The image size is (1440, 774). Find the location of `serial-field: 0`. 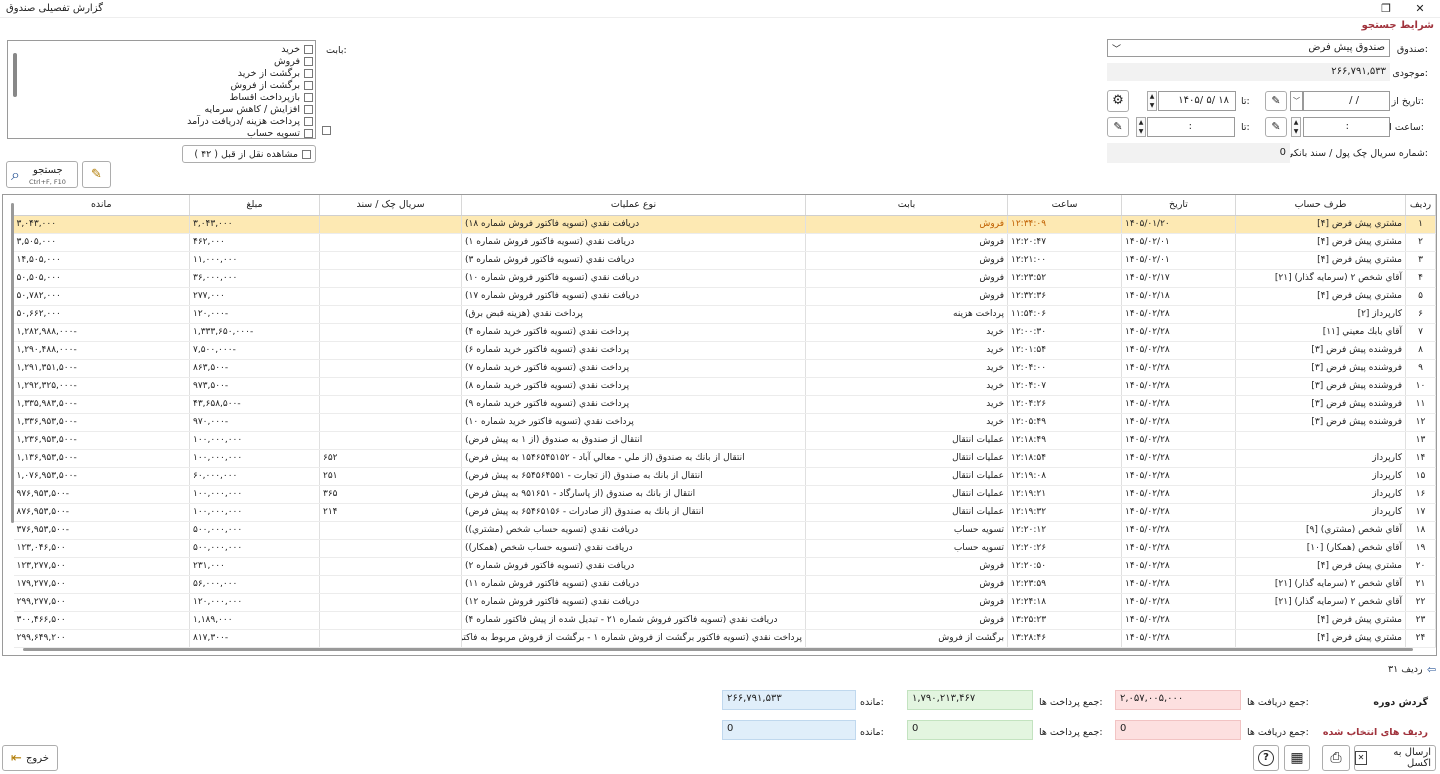

serial-field: 0 is located at coordinates (1198, 153).